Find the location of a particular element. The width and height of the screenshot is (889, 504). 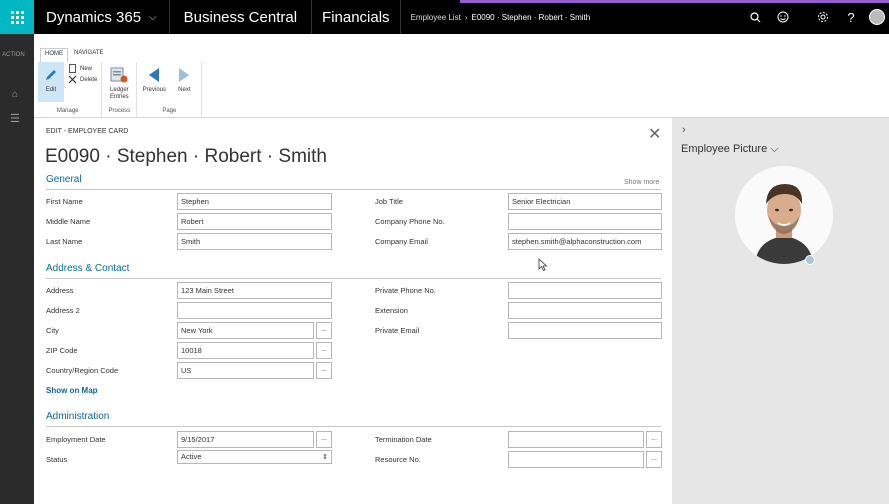

company-phone-label: Company Phone No. is located at coordinates (410, 221).